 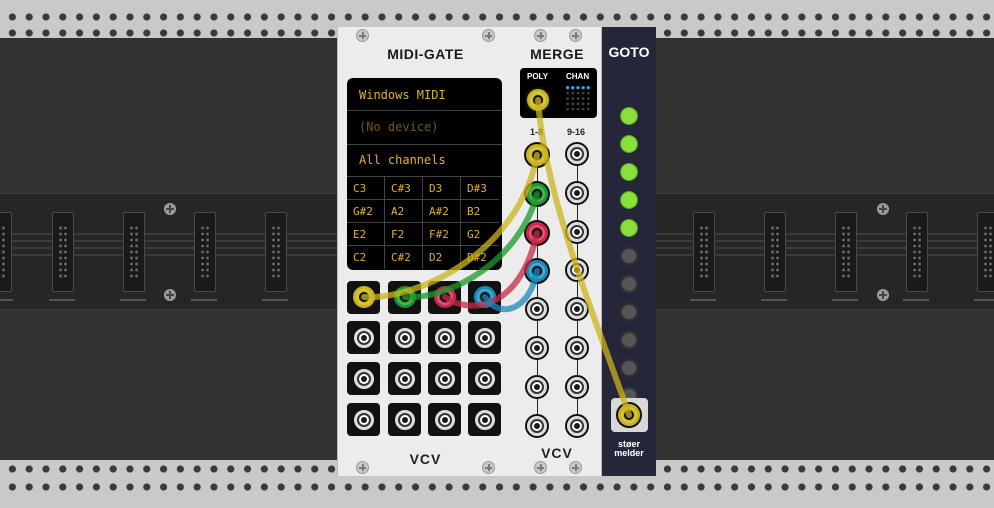 I want to click on note-cell: C#3, so click(x=404, y=188).